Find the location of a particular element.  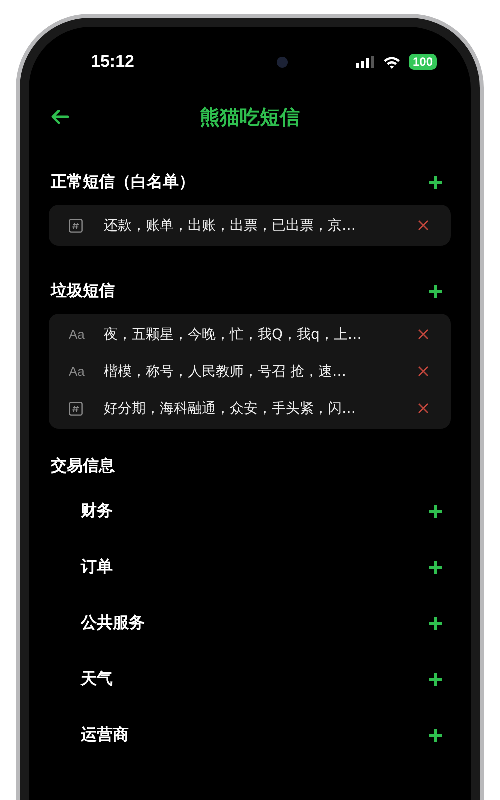

back-arrow-icon is located at coordinates (60, 117).